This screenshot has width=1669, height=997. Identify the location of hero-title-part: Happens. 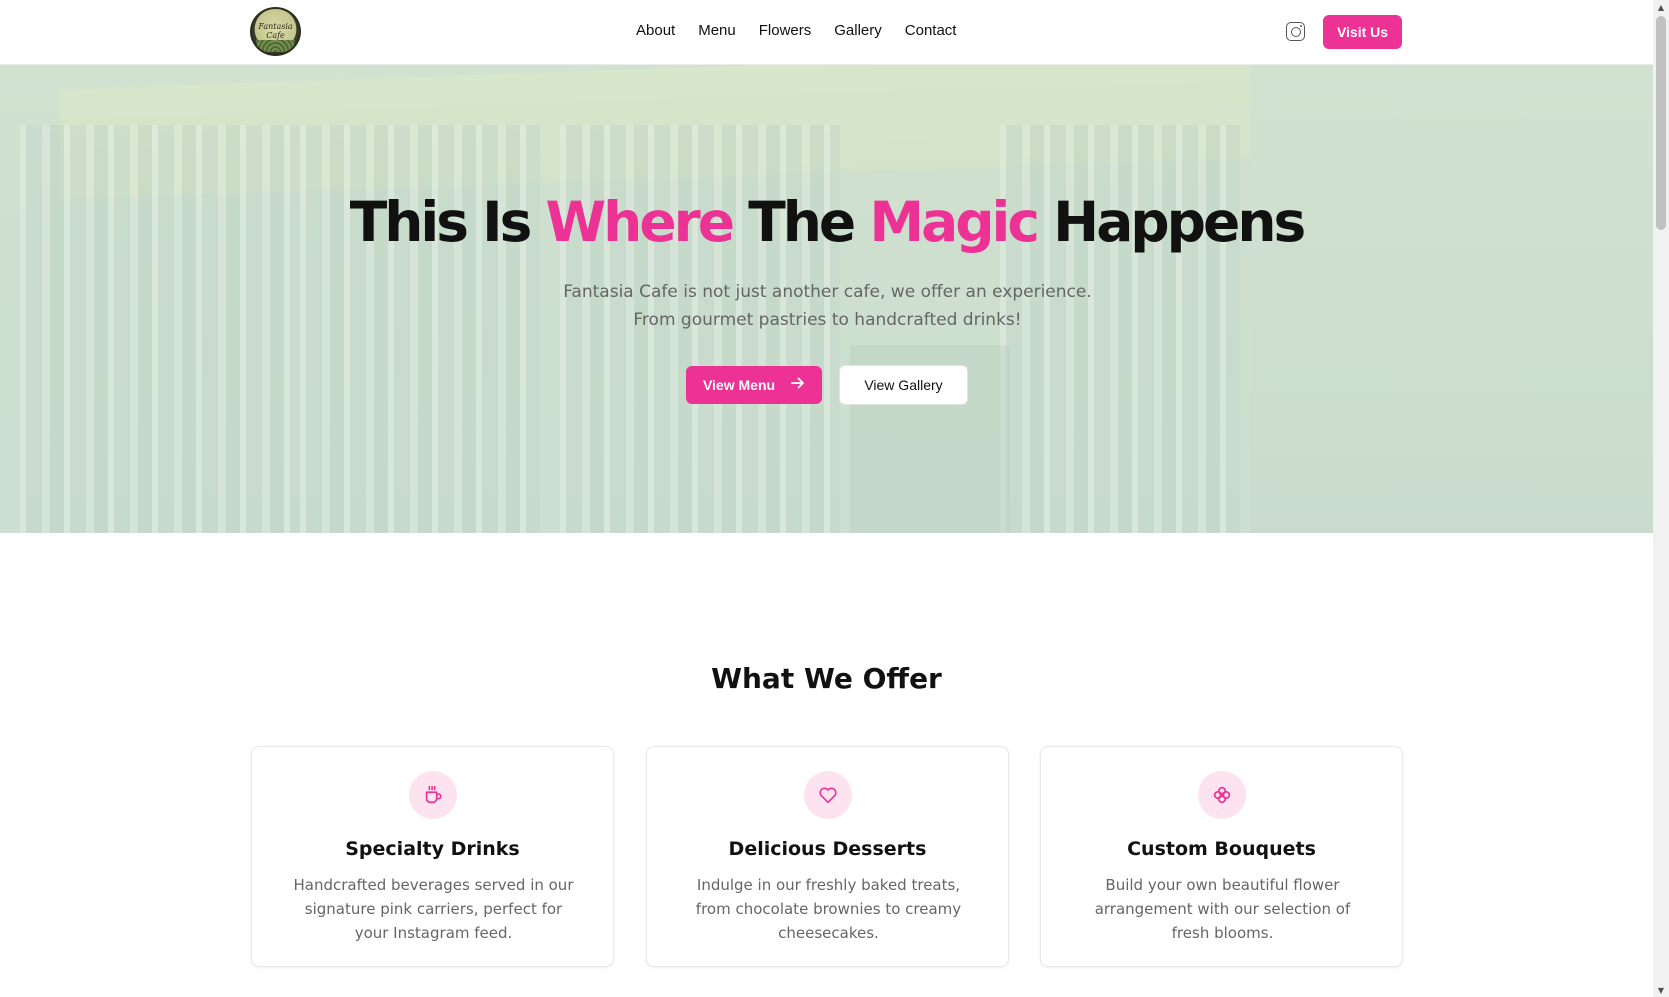
(1171, 222).